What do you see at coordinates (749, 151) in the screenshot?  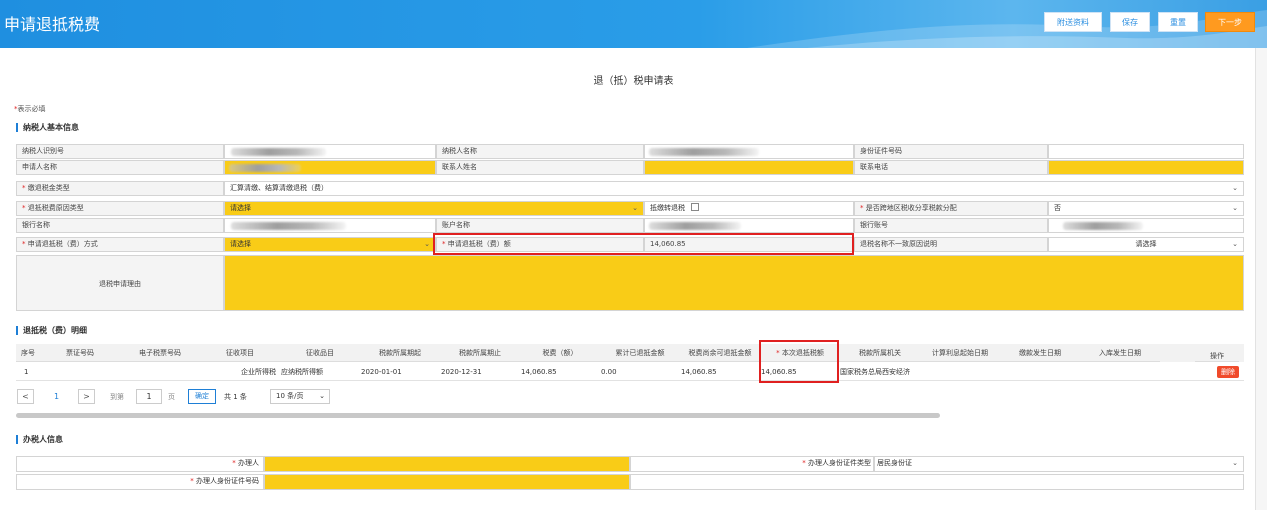 I see `taxpayer-name-field` at bounding box center [749, 151].